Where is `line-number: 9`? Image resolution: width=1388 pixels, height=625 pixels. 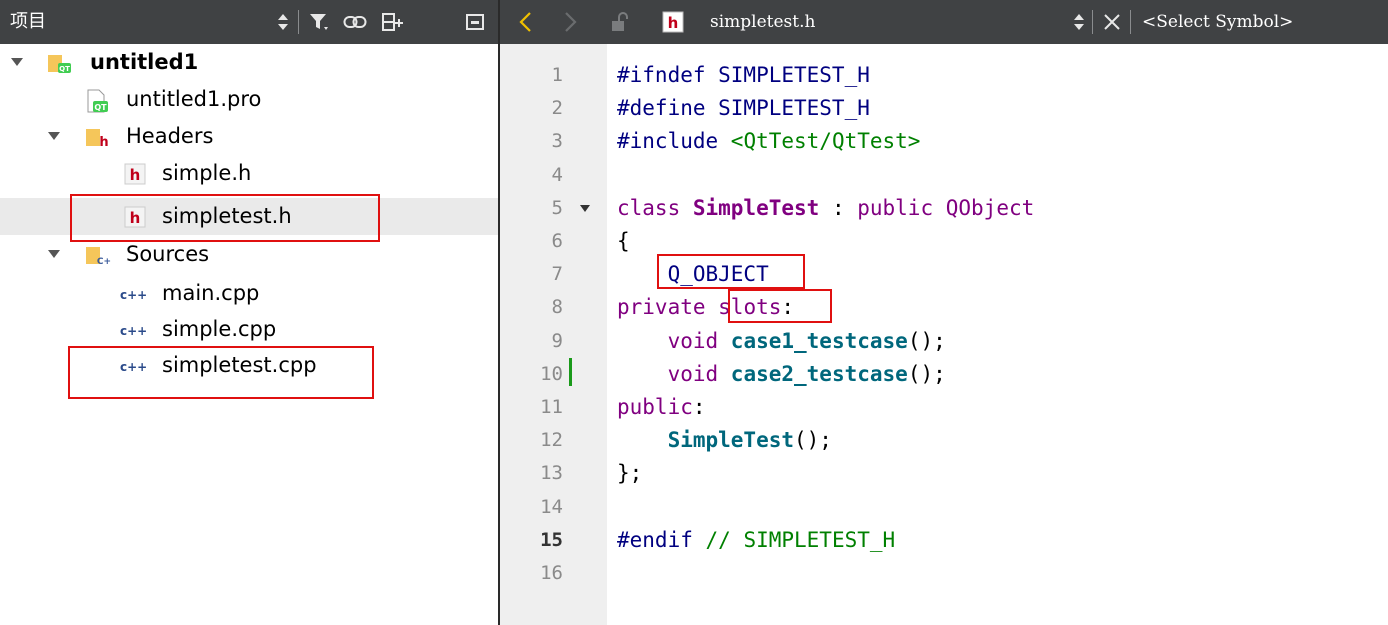
line-number: 9 is located at coordinates (557, 341).